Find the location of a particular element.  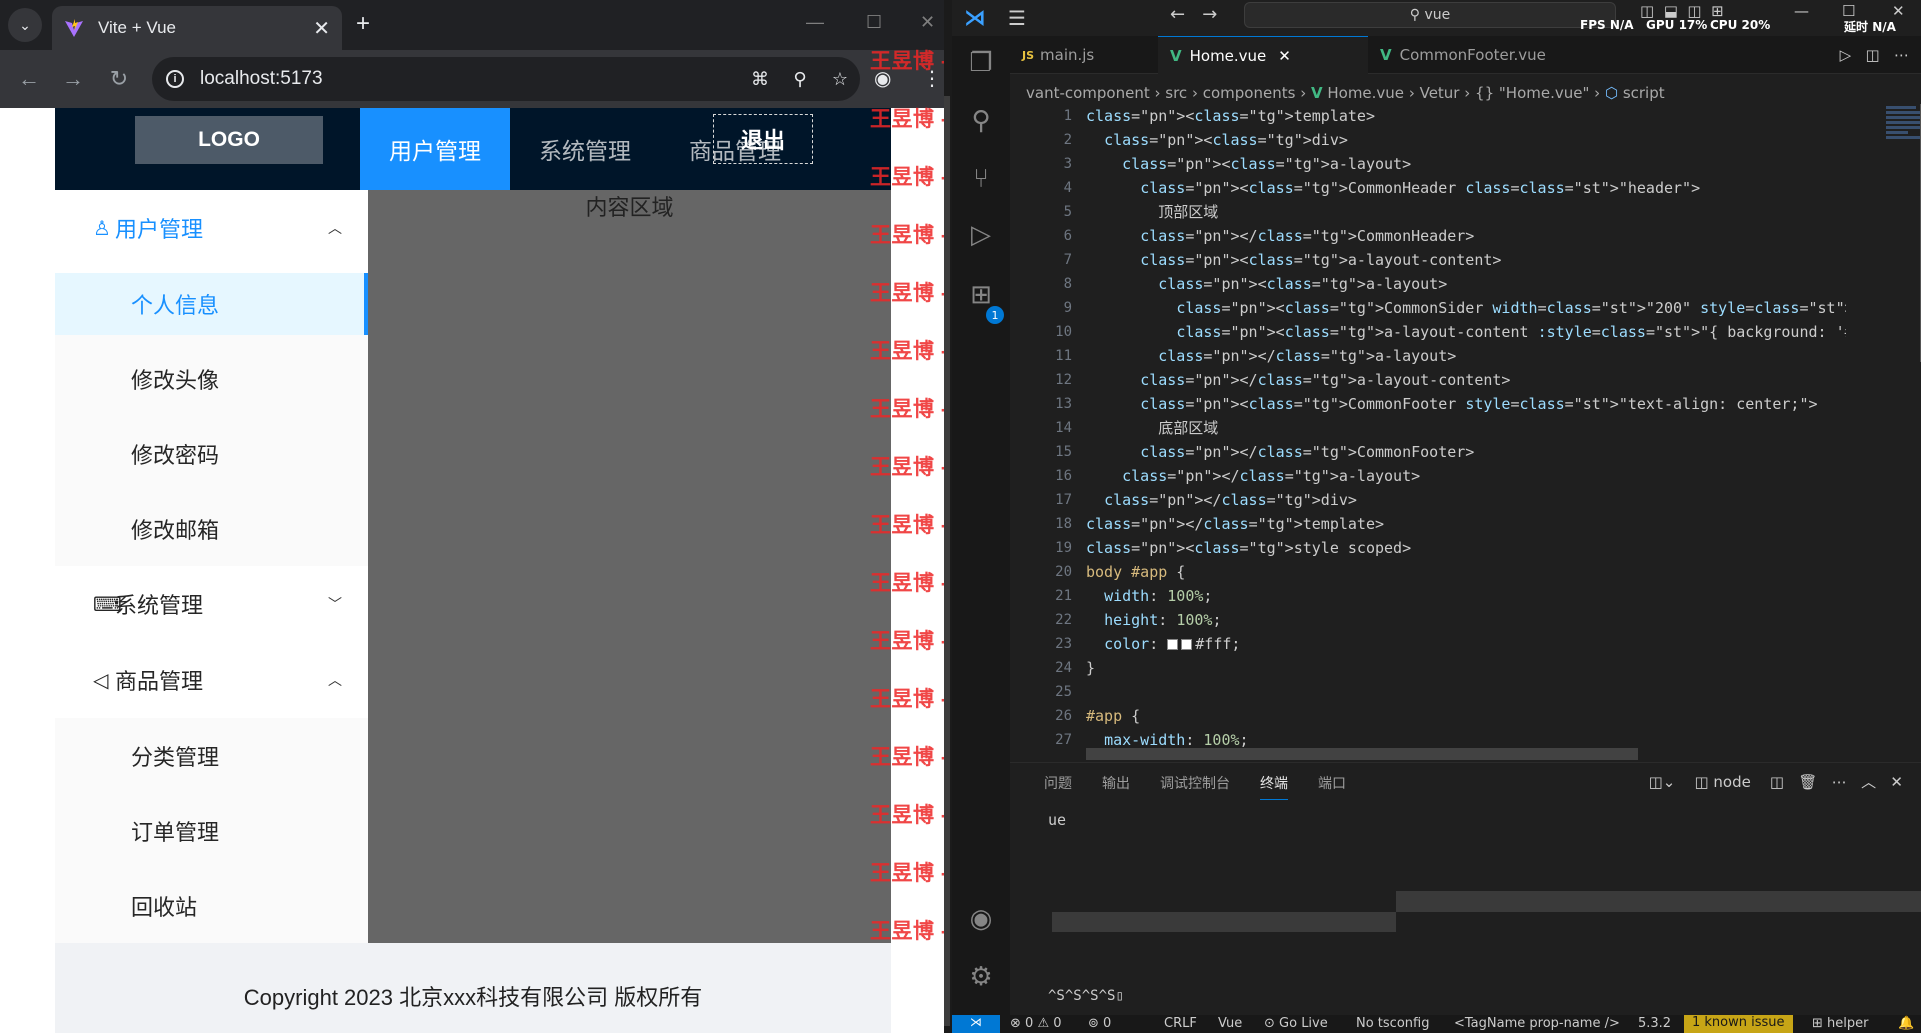

submenu-system: ⌨ 系统管理 ﹀ is located at coordinates (211, 604).